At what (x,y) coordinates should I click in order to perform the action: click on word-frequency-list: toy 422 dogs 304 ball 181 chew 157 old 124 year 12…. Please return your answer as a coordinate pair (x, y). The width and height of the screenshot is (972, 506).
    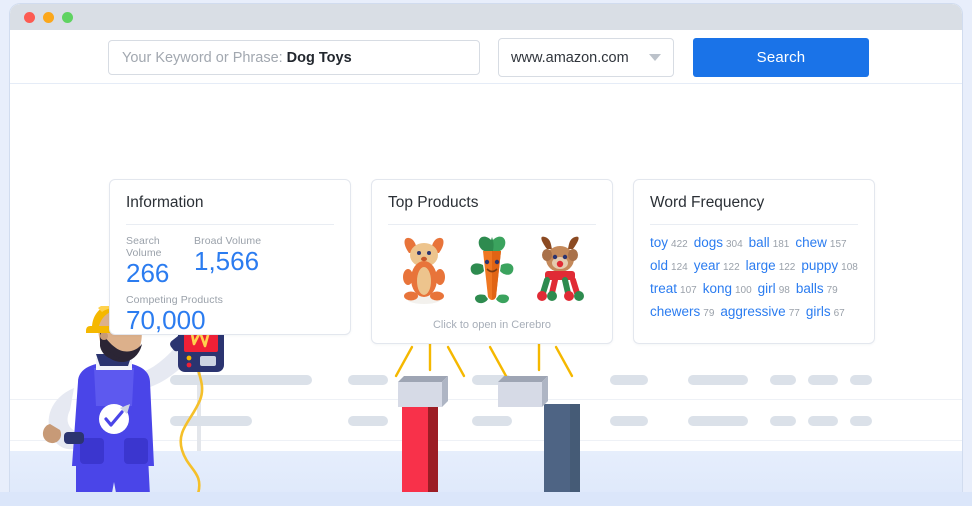
    Looking at the image, I should click on (748, 273).